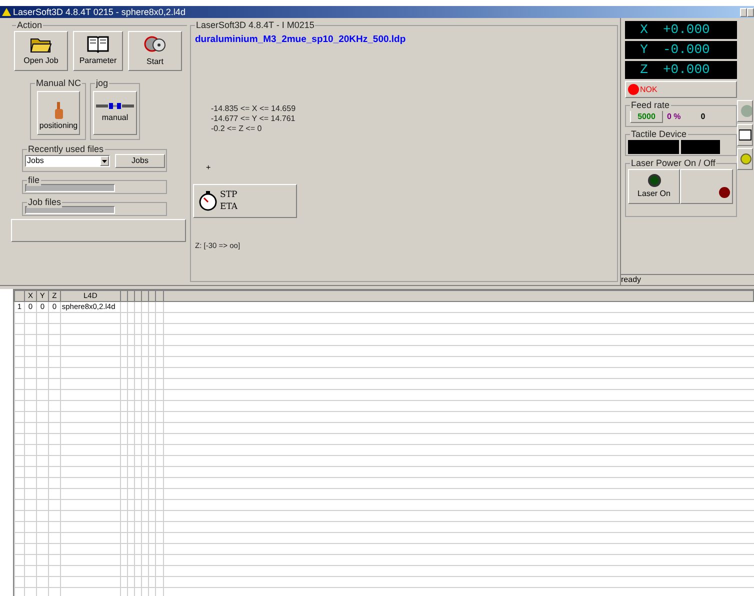 This screenshot has width=754, height=596. What do you see at coordinates (208, 168) in the screenshot?
I see `marker-text: +` at bounding box center [208, 168].